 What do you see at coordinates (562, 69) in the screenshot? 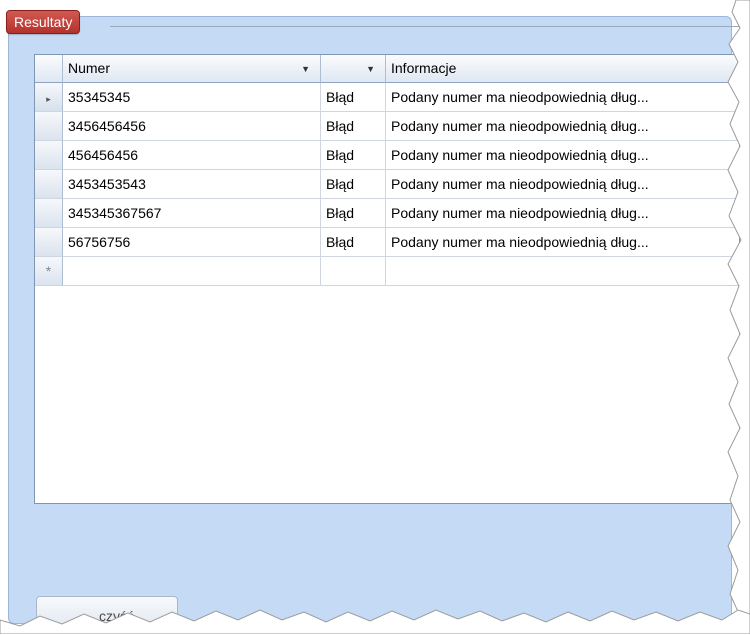
I see `column-header-informacje: Informacje` at bounding box center [562, 69].